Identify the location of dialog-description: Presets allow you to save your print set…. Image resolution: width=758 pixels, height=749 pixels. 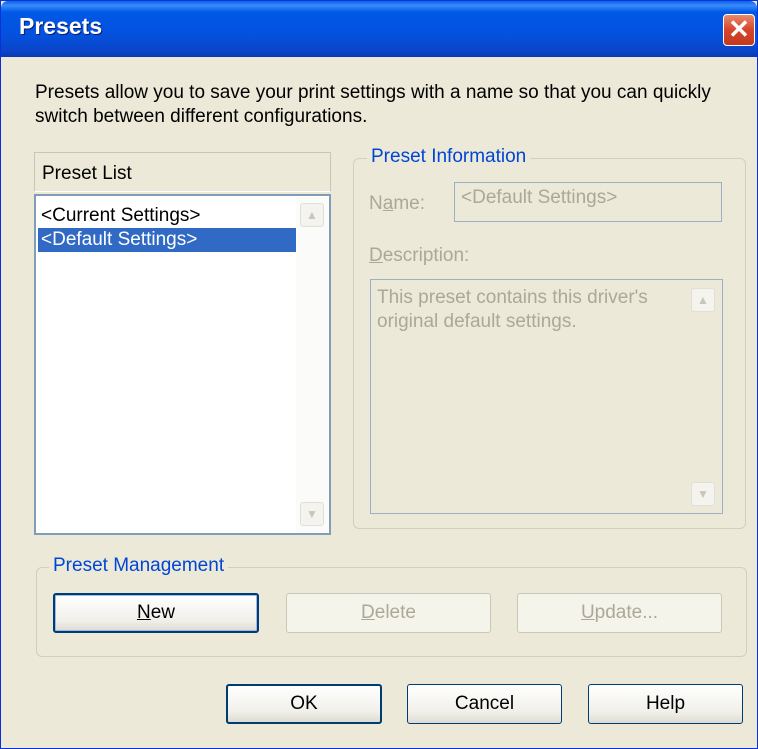
(373, 104).